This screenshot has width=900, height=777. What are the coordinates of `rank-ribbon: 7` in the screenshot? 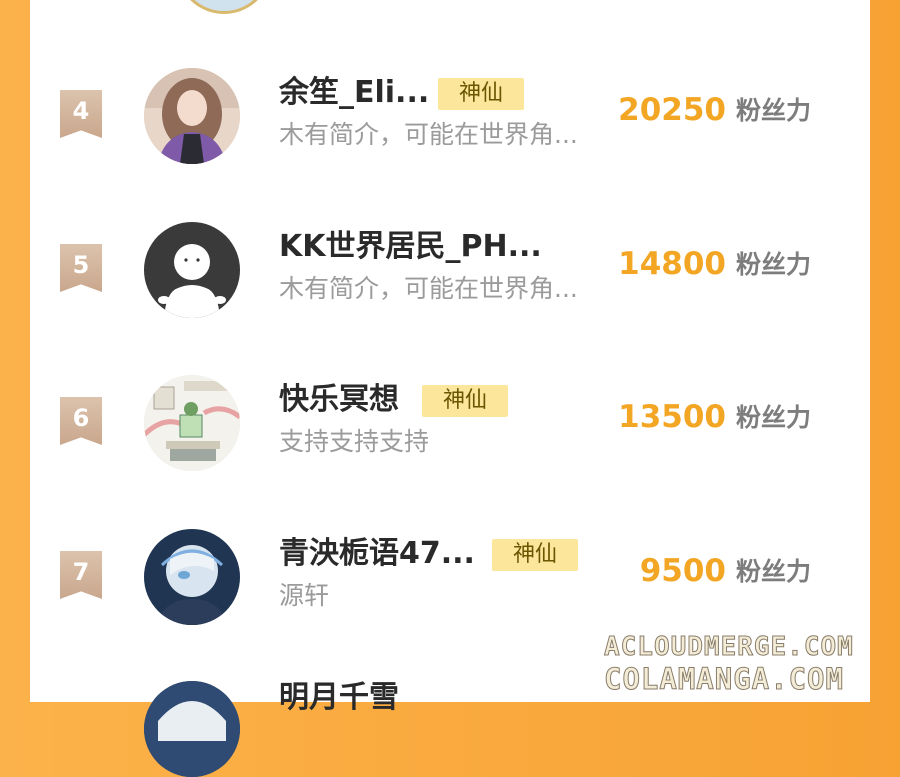 It's located at (81, 575).